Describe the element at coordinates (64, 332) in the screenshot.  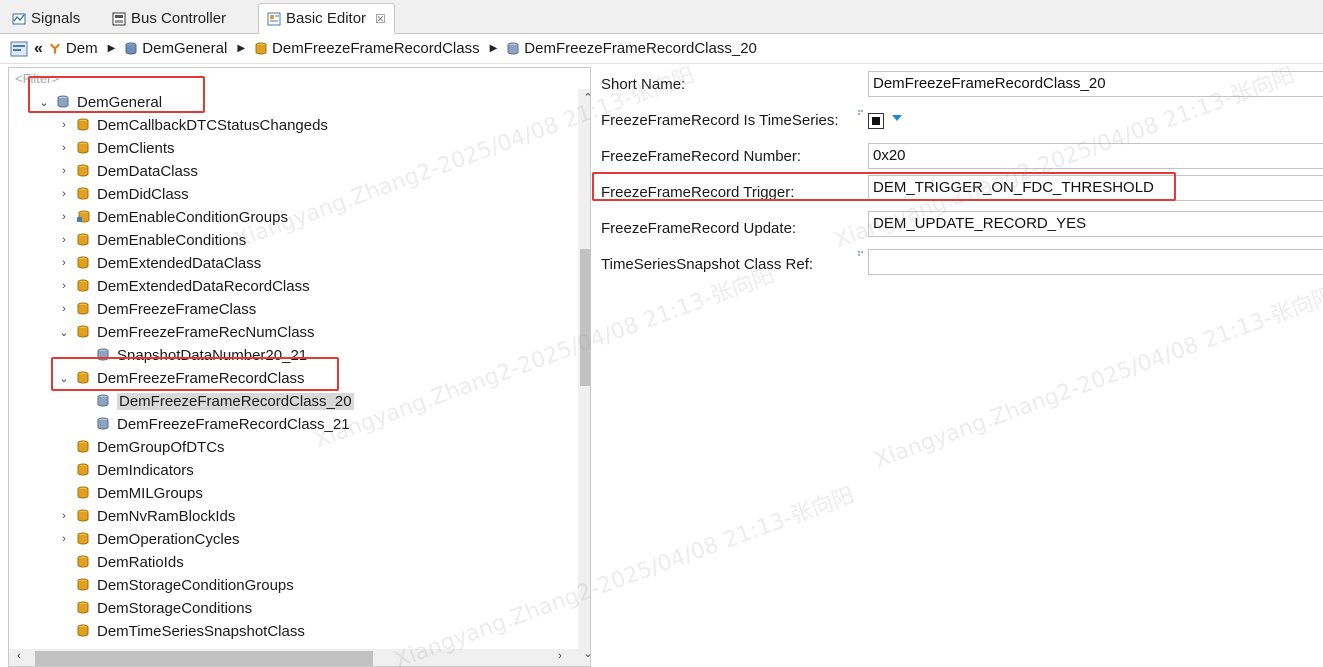
I see `tree-expand-icon: ⌄` at that location.